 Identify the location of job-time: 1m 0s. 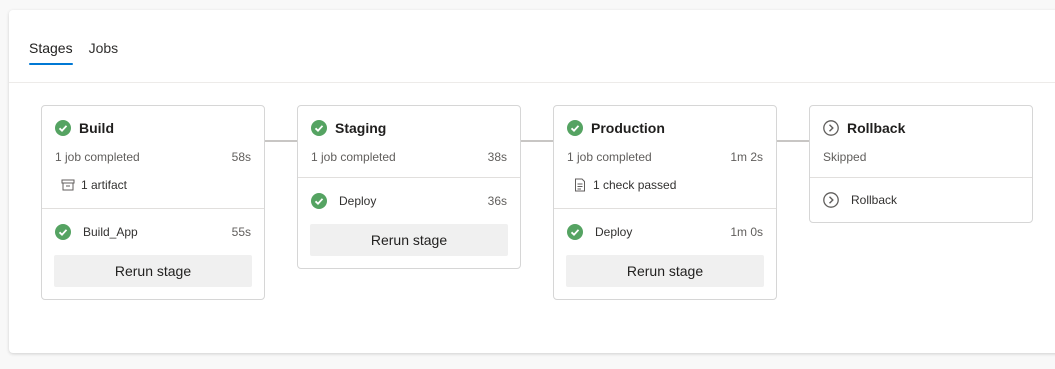
(746, 232).